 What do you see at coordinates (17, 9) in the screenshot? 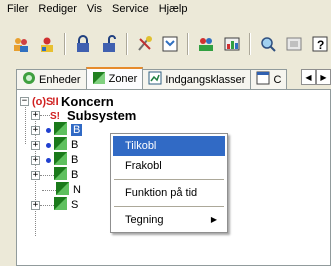
I see `menu-filer: Filer` at bounding box center [17, 9].